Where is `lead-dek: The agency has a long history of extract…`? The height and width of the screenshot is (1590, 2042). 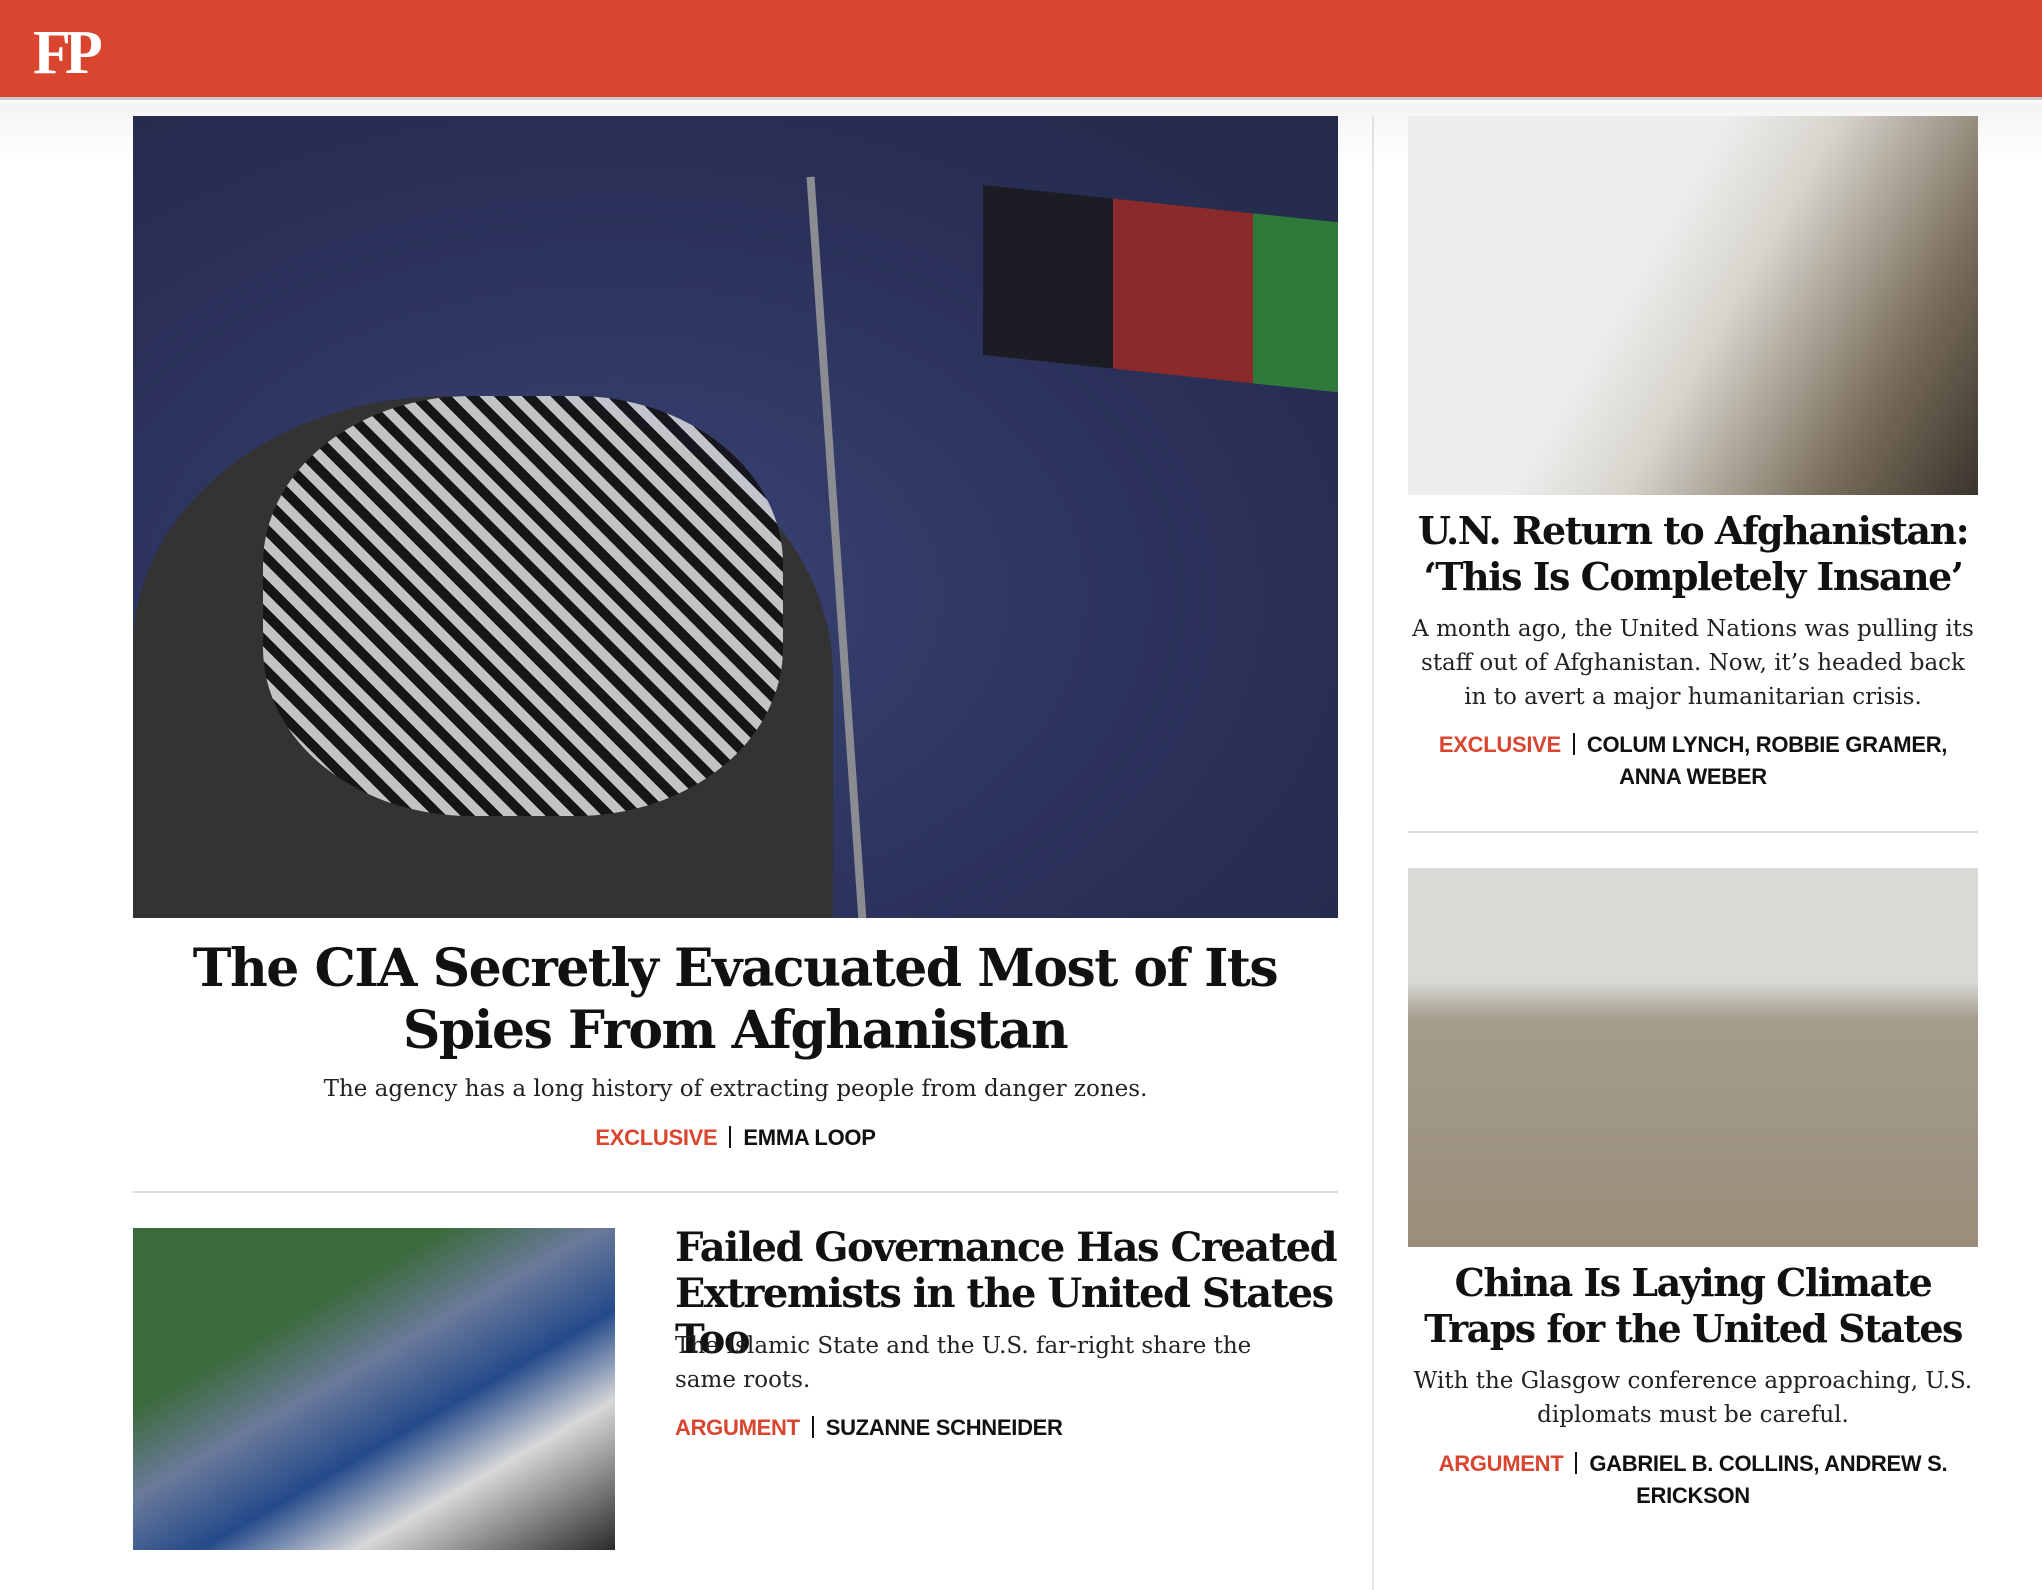
lead-dek: The agency has a long history of extract… is located at coordinates (735, 1089).